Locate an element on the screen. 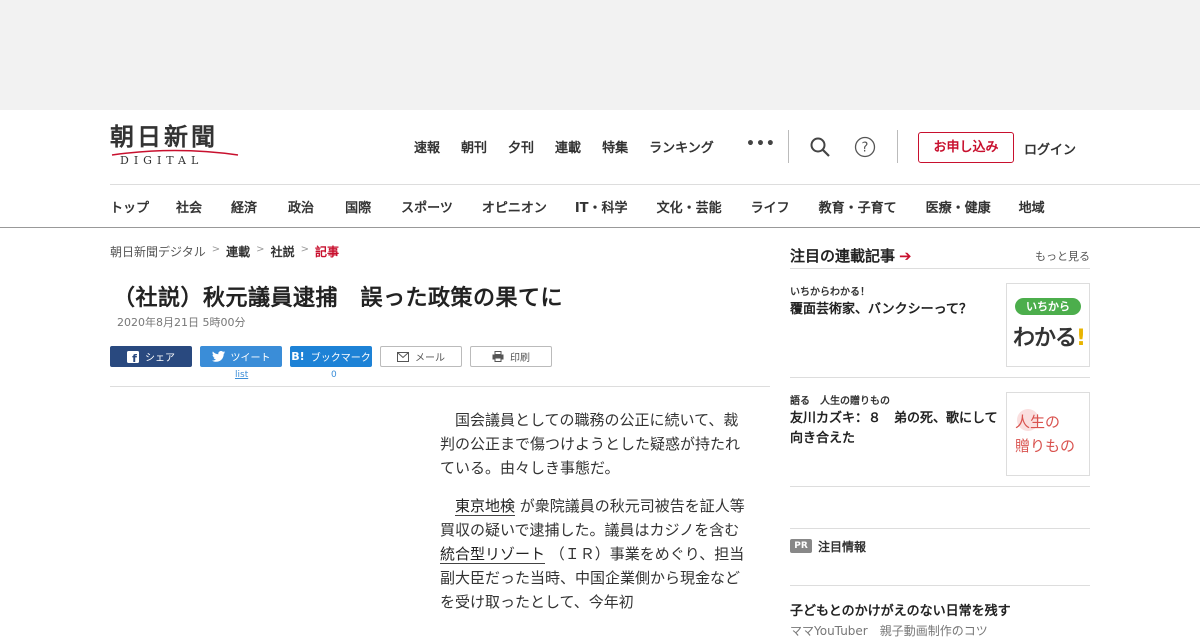  pr-section: PR 注目情報 is located at coordinates (940, 557).